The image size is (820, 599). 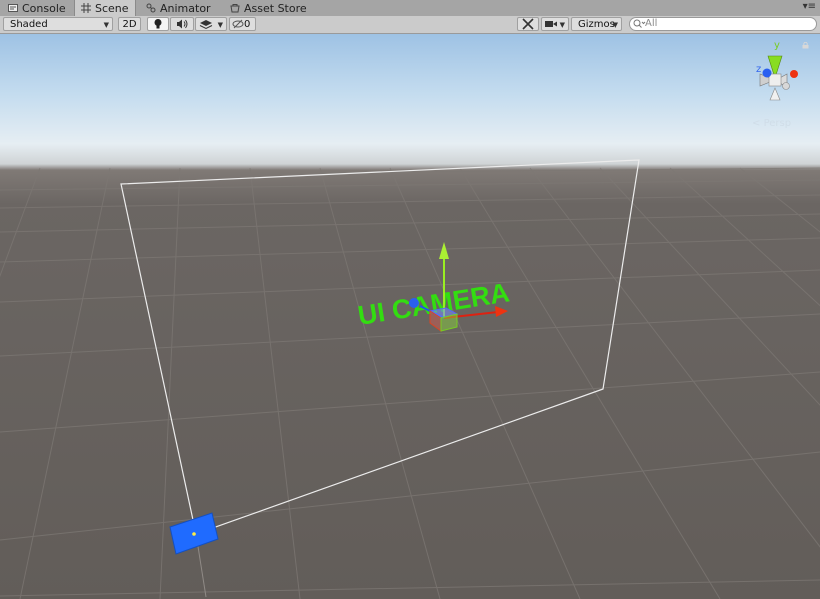 What do you see at coordinates (112, 8) in the screenshot?
I see `tab-scene-label: Scene` at bounding box center [112, 8].